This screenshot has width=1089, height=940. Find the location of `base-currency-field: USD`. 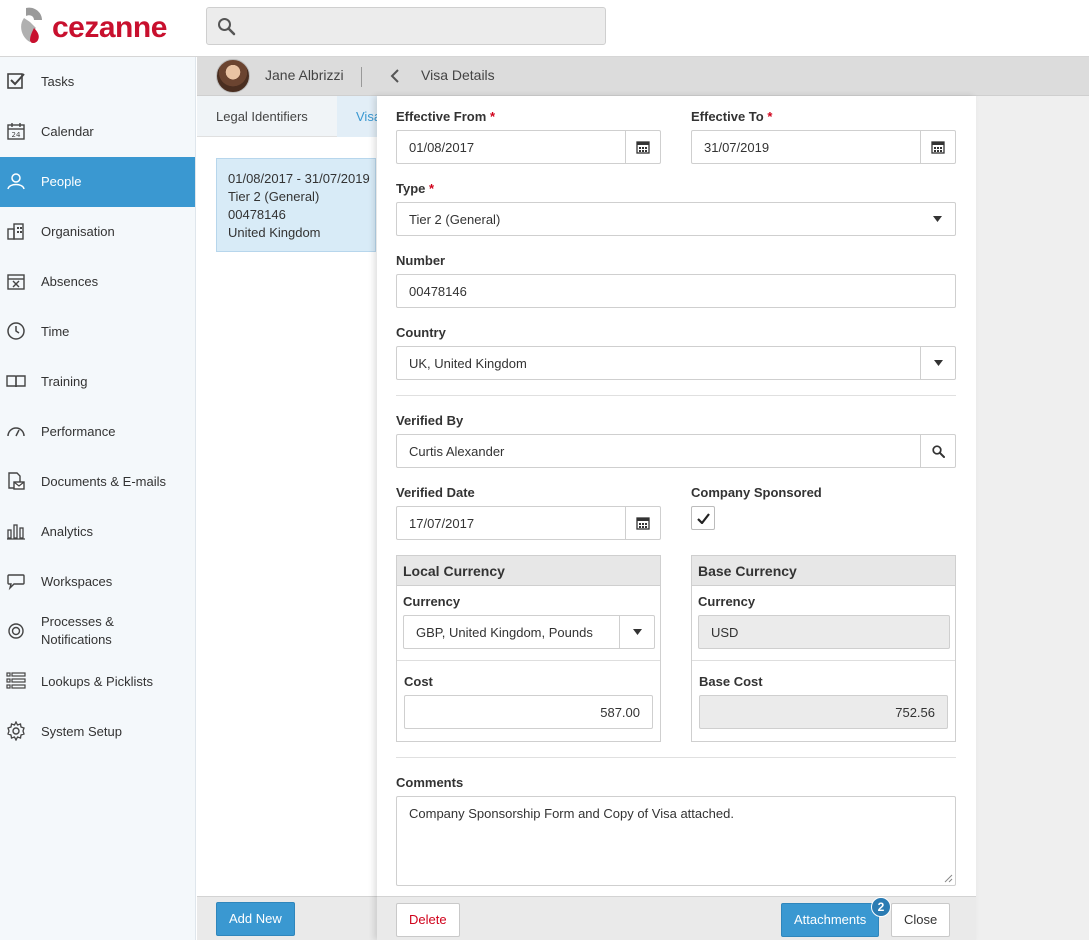

base-currency-field: USD is located at coordinates (824, 632).